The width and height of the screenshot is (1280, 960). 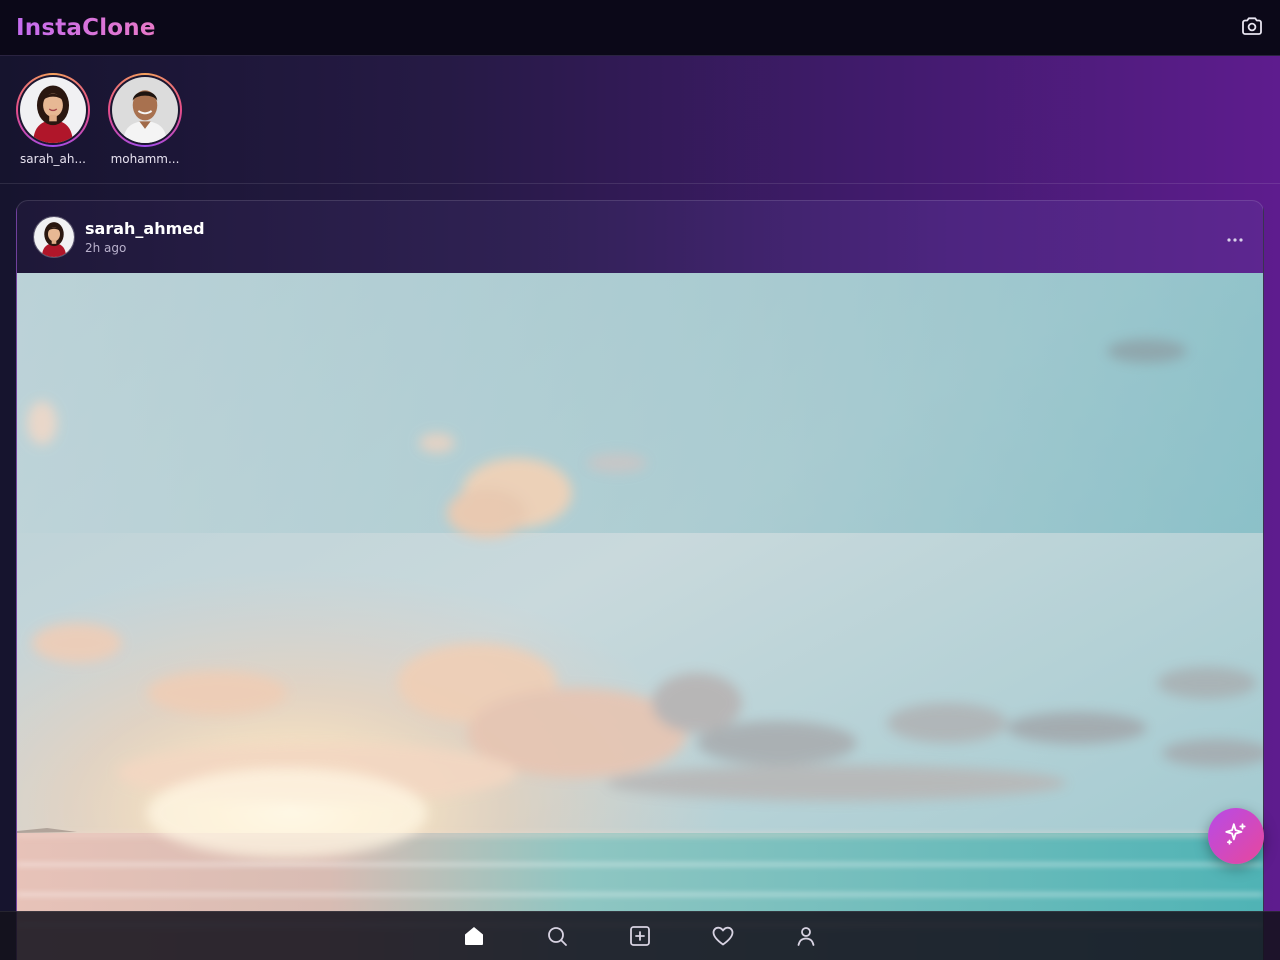 I want to click on camera-icon, so click(x=1252, y=28).